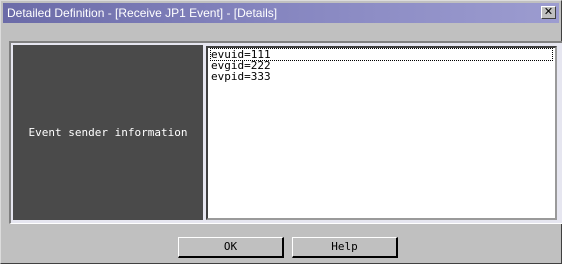  What do you see at coordinates (231, 247) in the screenshot?
I see `ok-button: OK` at bounding box center [231, 247].